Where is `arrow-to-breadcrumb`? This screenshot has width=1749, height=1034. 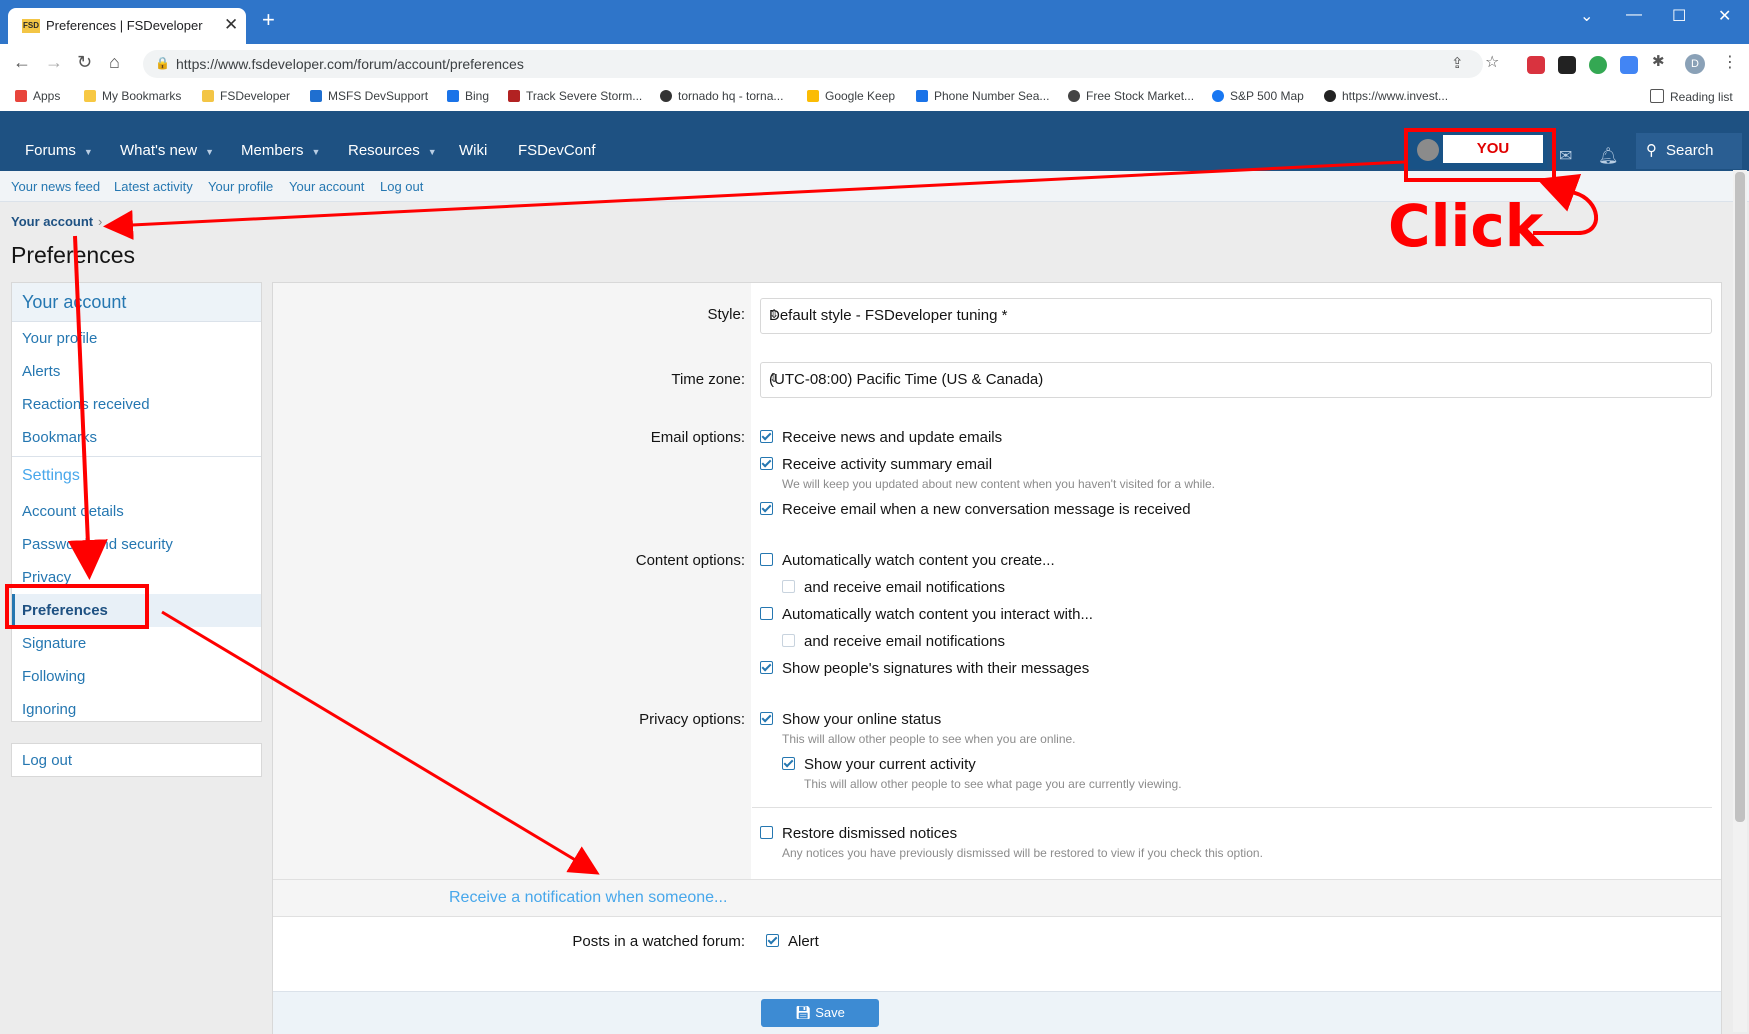
arrow-to-breadcrumb is located at coordinates (754, 200).